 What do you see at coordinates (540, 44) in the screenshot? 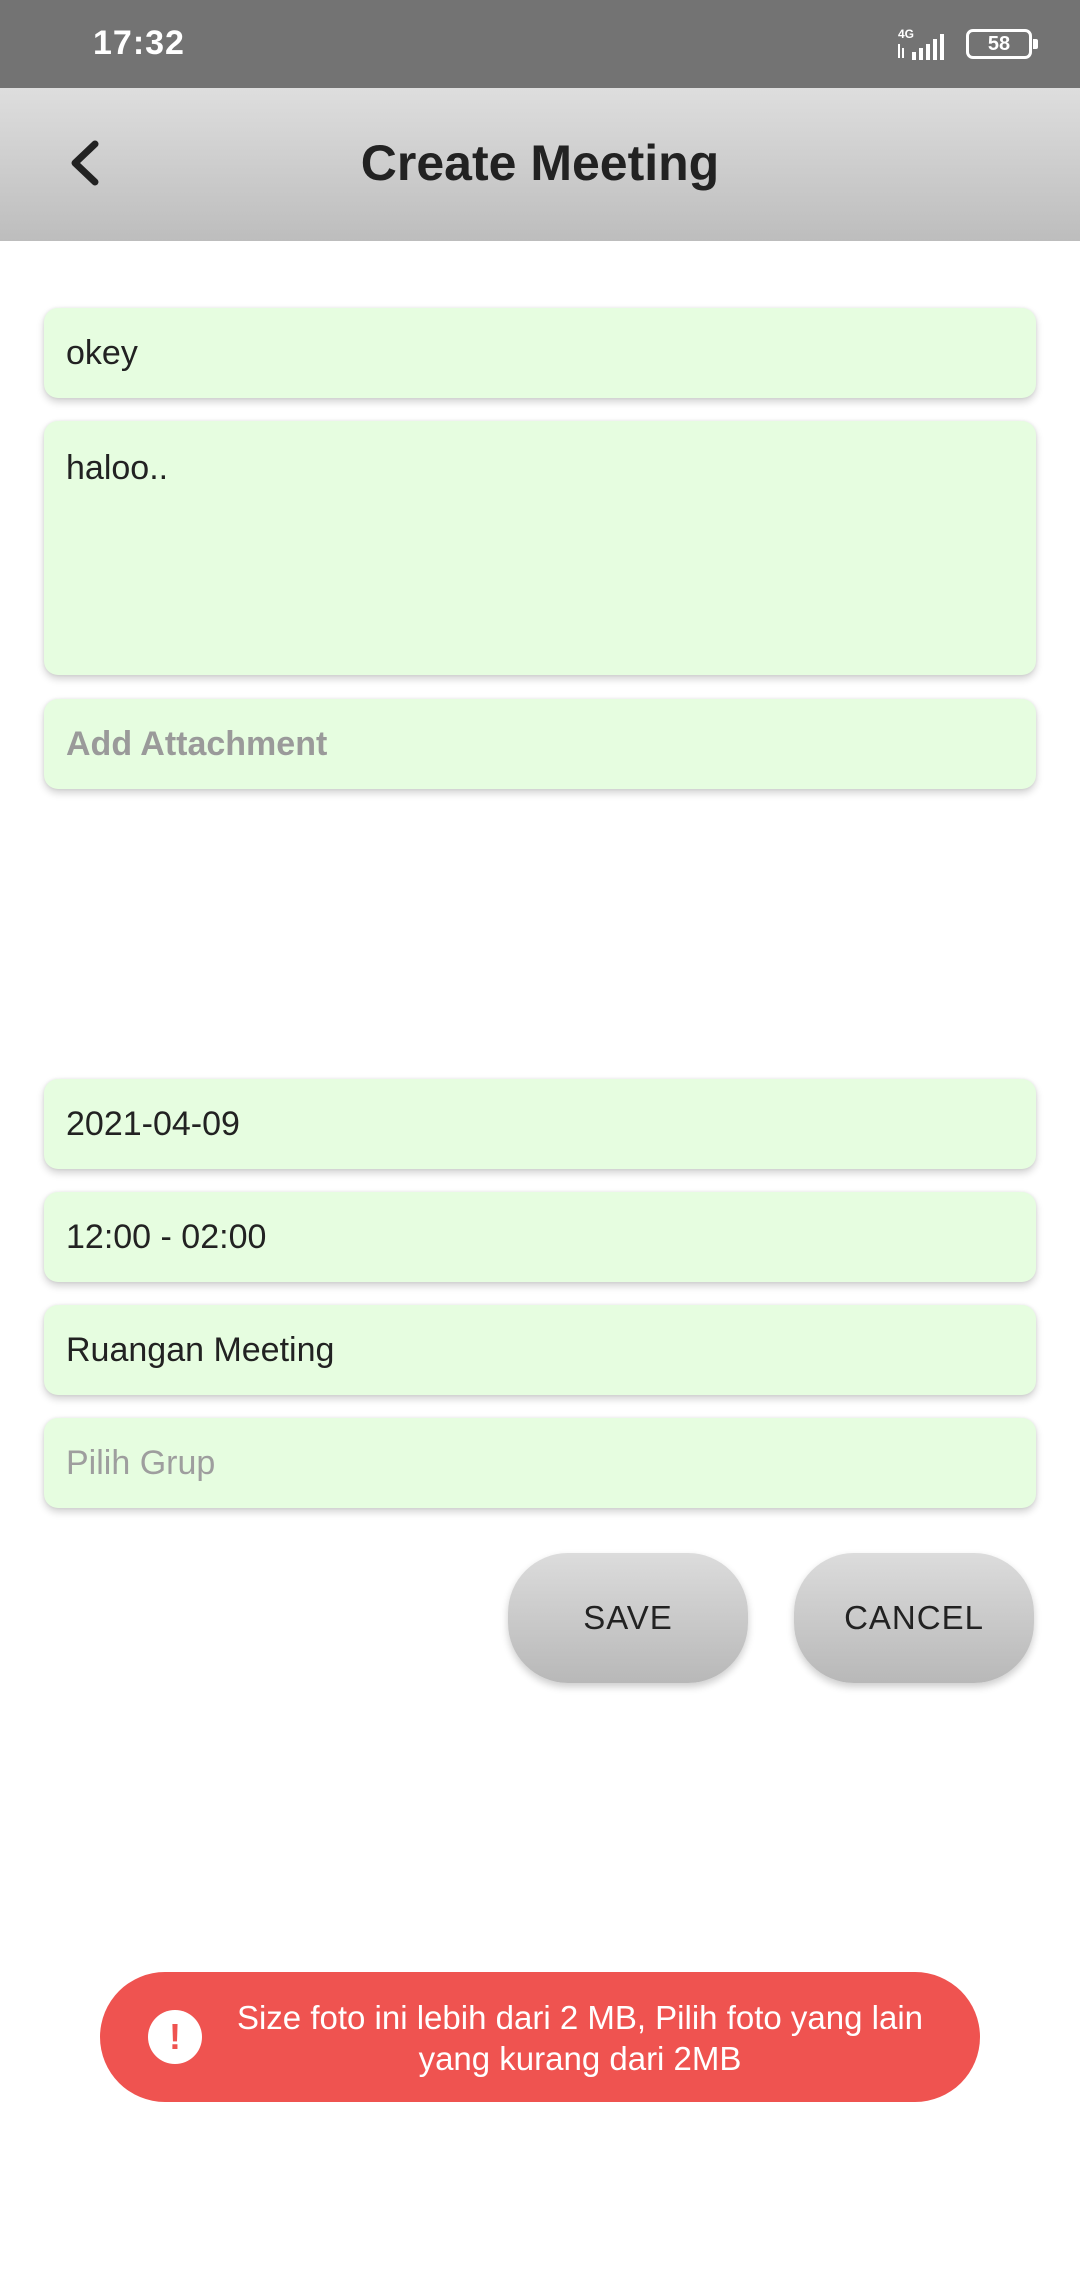
I see `status-bar: 17:32 4G 58` at bounding box center [540, 44].